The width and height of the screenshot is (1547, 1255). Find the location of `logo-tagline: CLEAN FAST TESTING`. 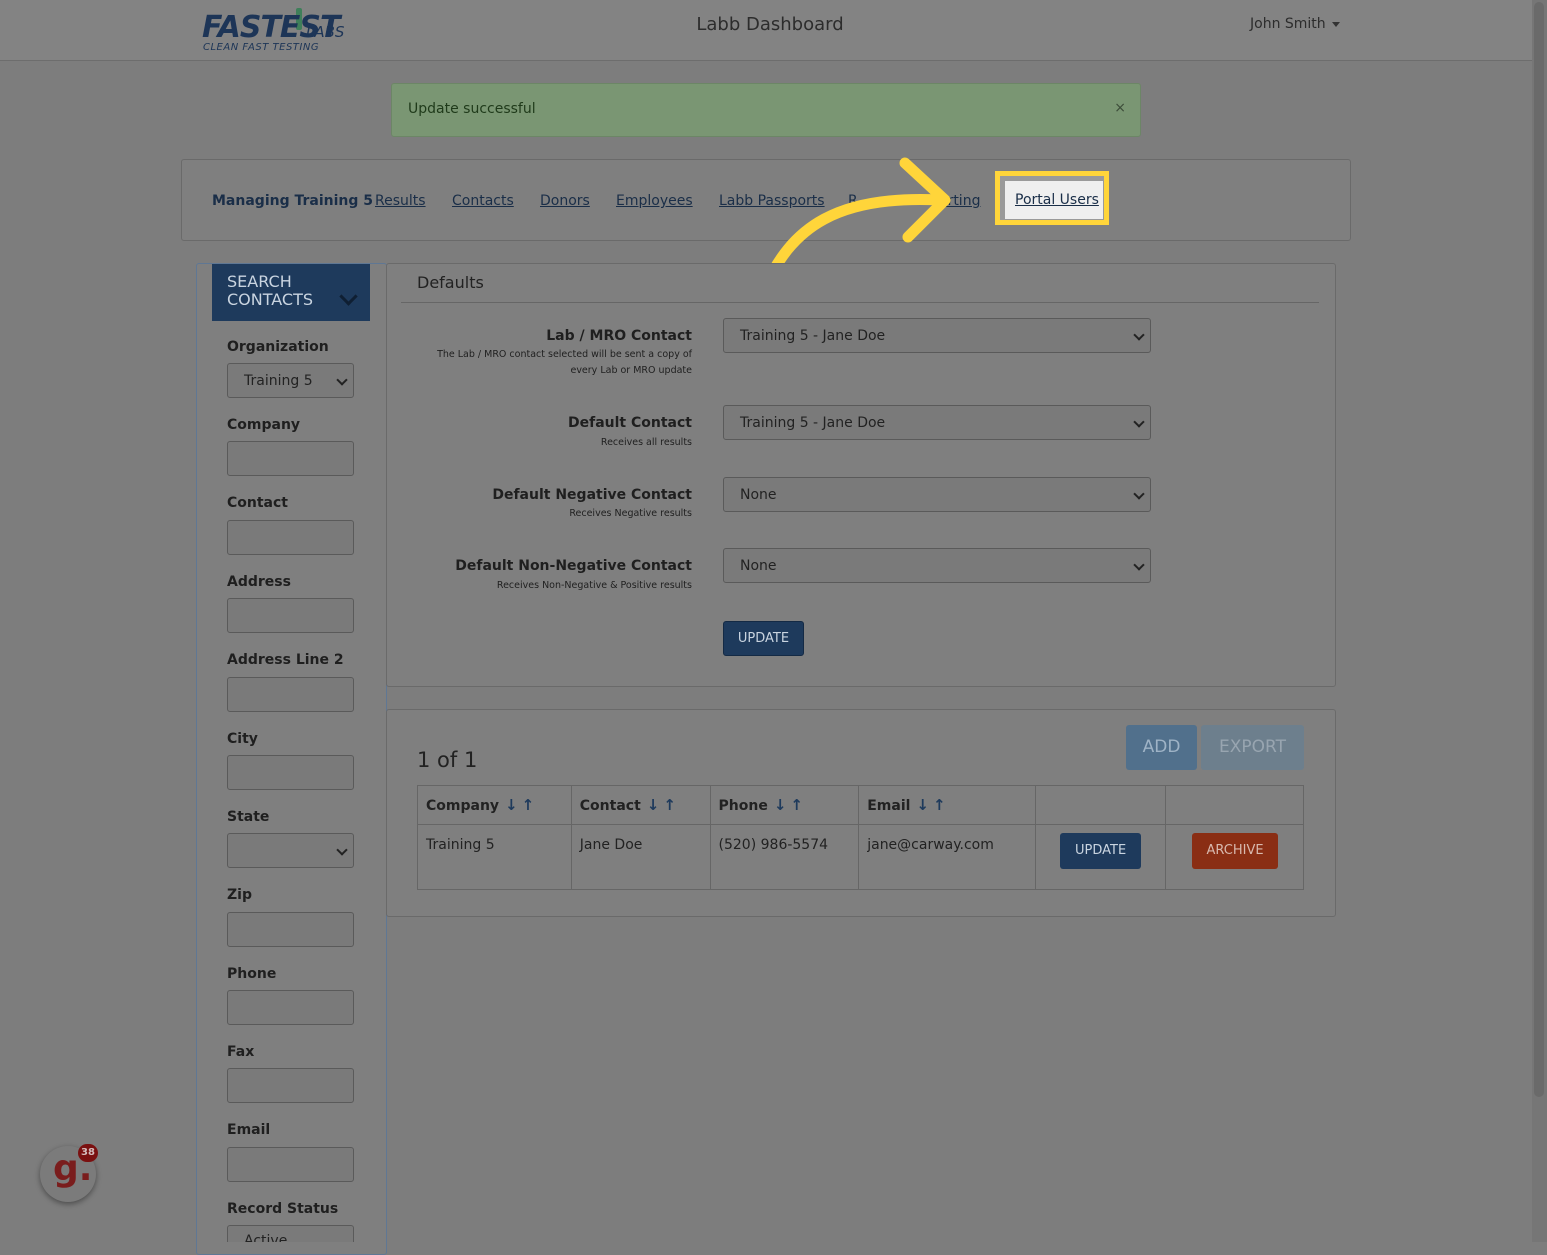

logo-tagline: CLEAN FAST TESTING is located at coordinates (261, 47).